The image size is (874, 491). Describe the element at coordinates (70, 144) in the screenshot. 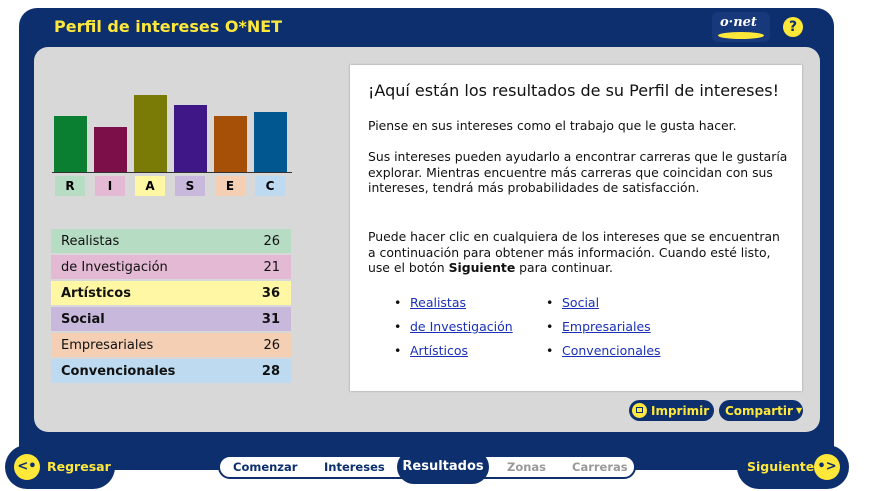

I see `chart-bar-r` at that location.